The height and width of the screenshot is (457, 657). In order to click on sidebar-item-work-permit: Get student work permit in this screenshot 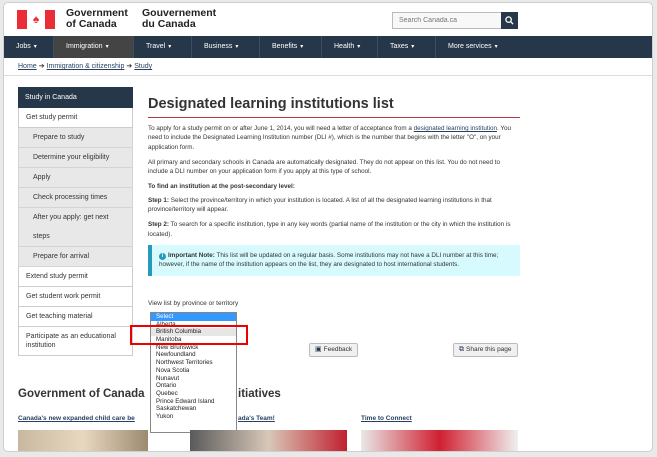, I will do `click(75, 297)`.